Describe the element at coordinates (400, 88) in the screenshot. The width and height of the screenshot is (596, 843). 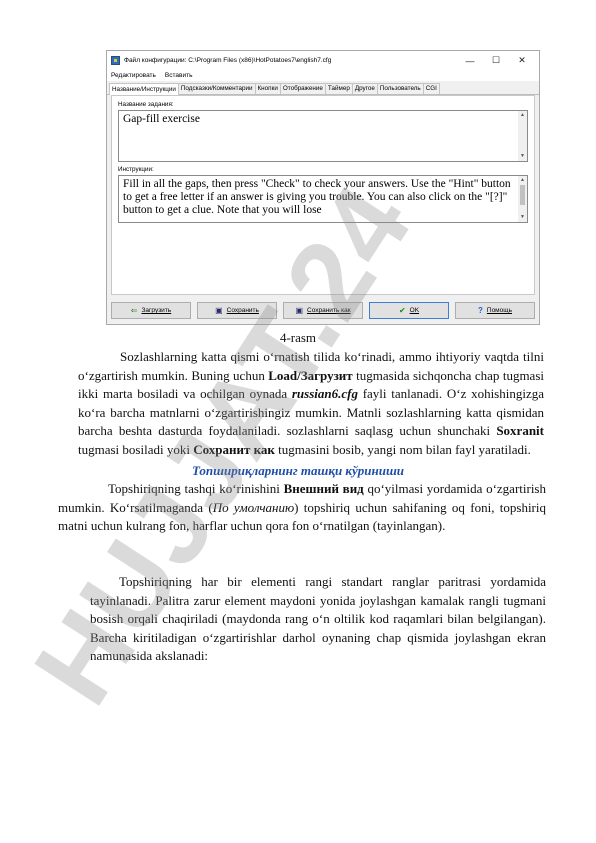
I see `tab-user: Пользователь` at that location.